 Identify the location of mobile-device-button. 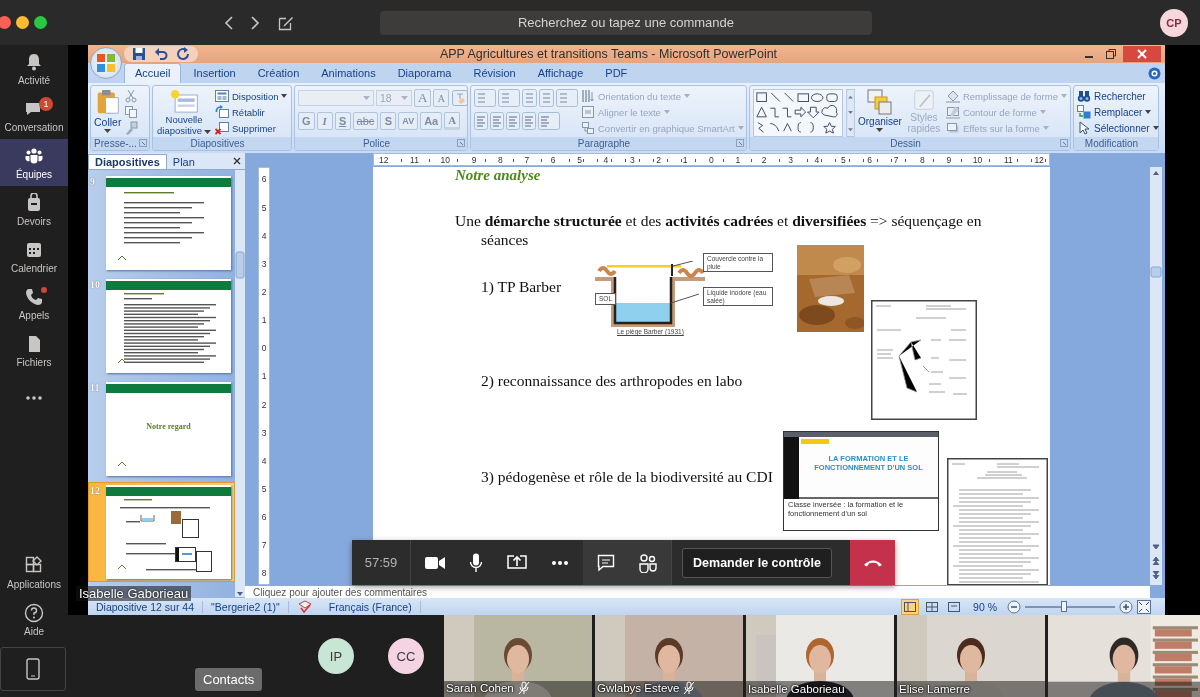
(33, 669).